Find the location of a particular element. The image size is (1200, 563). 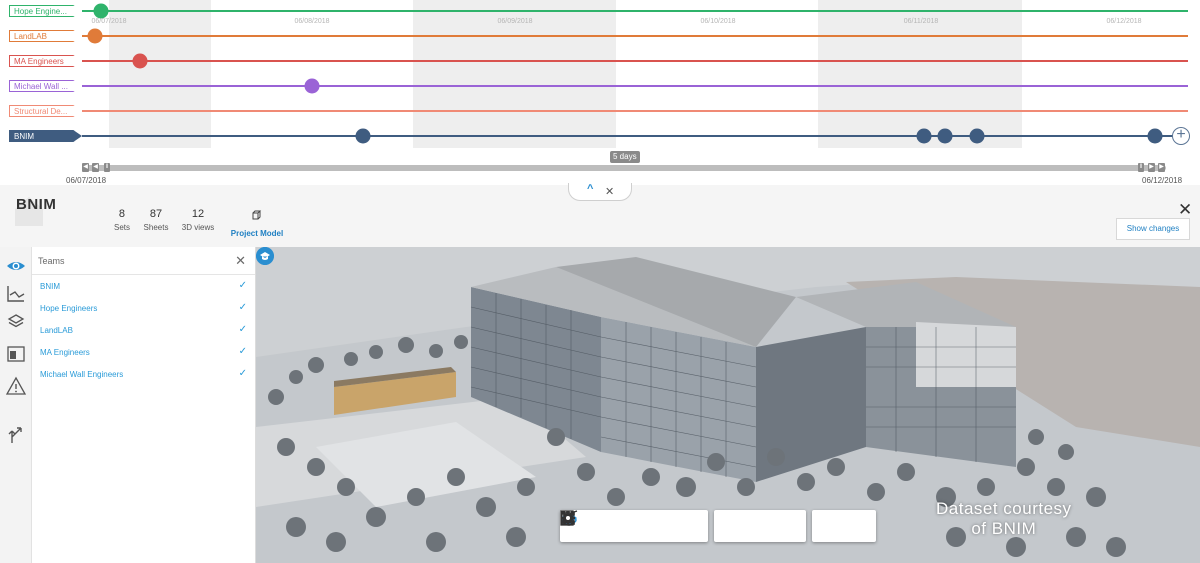

range-handle-right: ‖ is located at coordinates (1141, 167).